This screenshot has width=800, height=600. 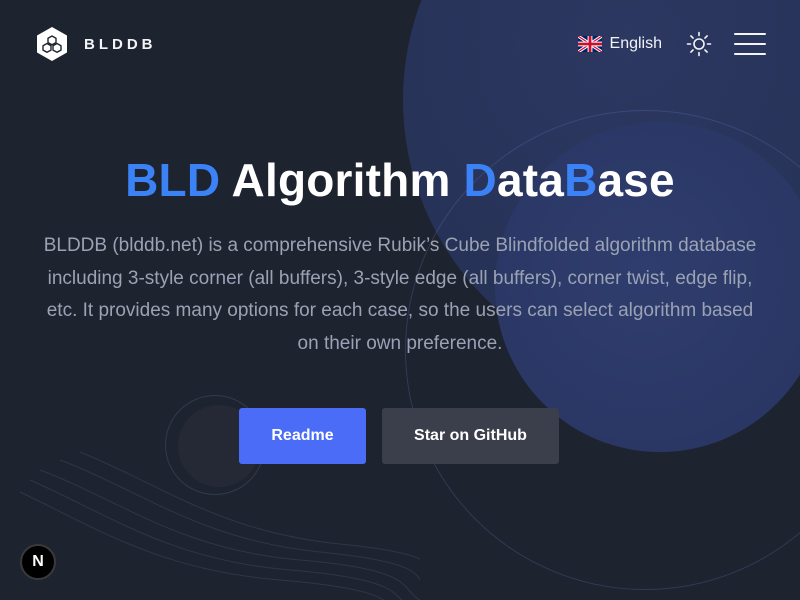 What do you see at coordinates (480, 180) in the screenshot?
I see `title-part-d: D` at bounding box center [480, 180].